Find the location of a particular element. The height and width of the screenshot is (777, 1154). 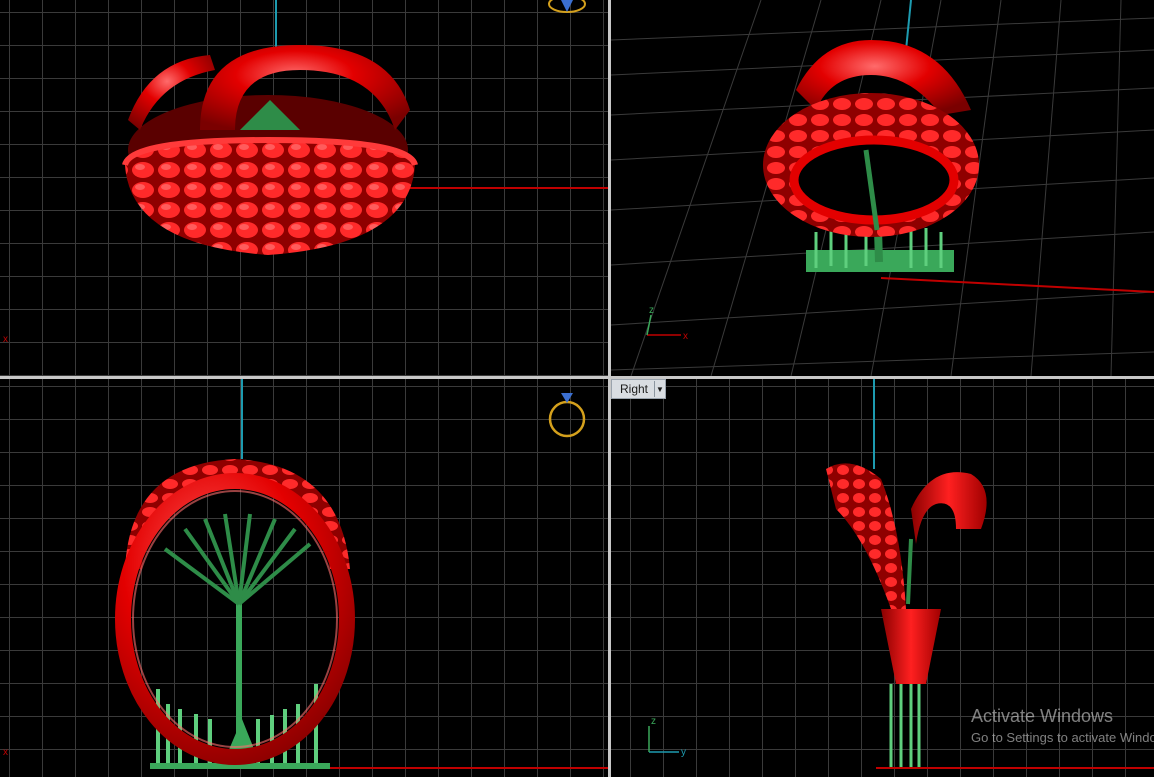

viewport-name-tab: Right ▼ is located at coordinates (639, 389).